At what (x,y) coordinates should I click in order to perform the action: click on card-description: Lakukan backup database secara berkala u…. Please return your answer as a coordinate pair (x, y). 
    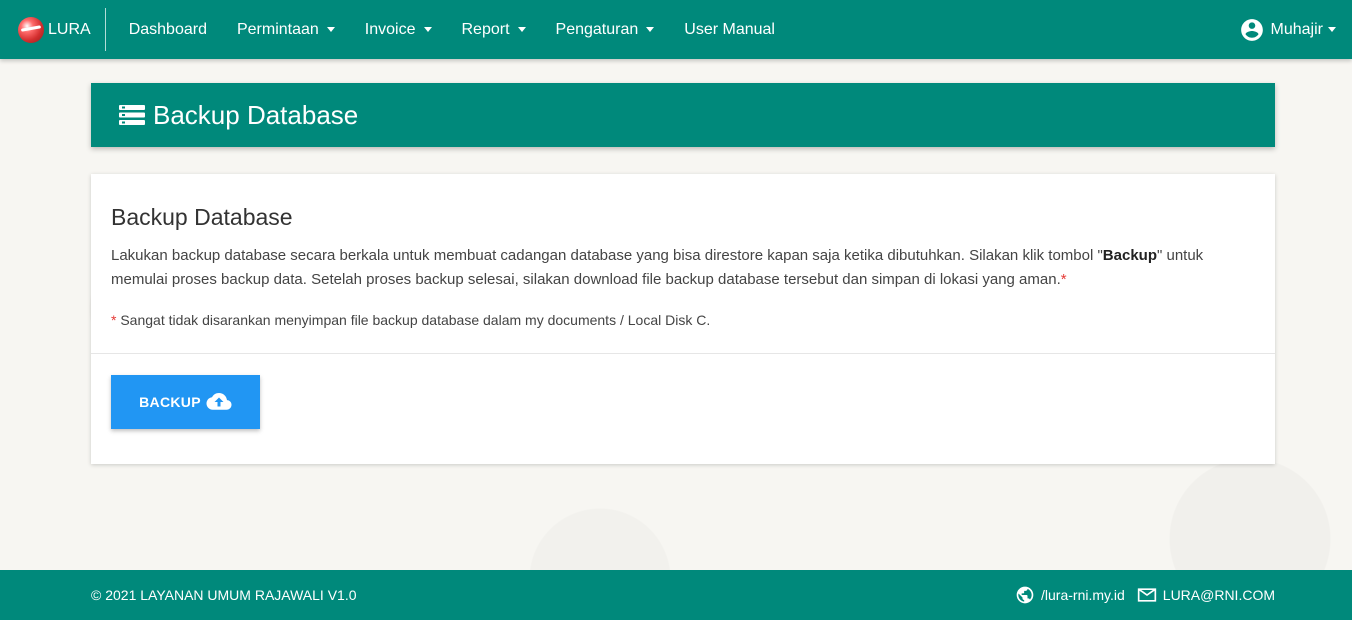
    Looking at the image, I should click on (683, 268).